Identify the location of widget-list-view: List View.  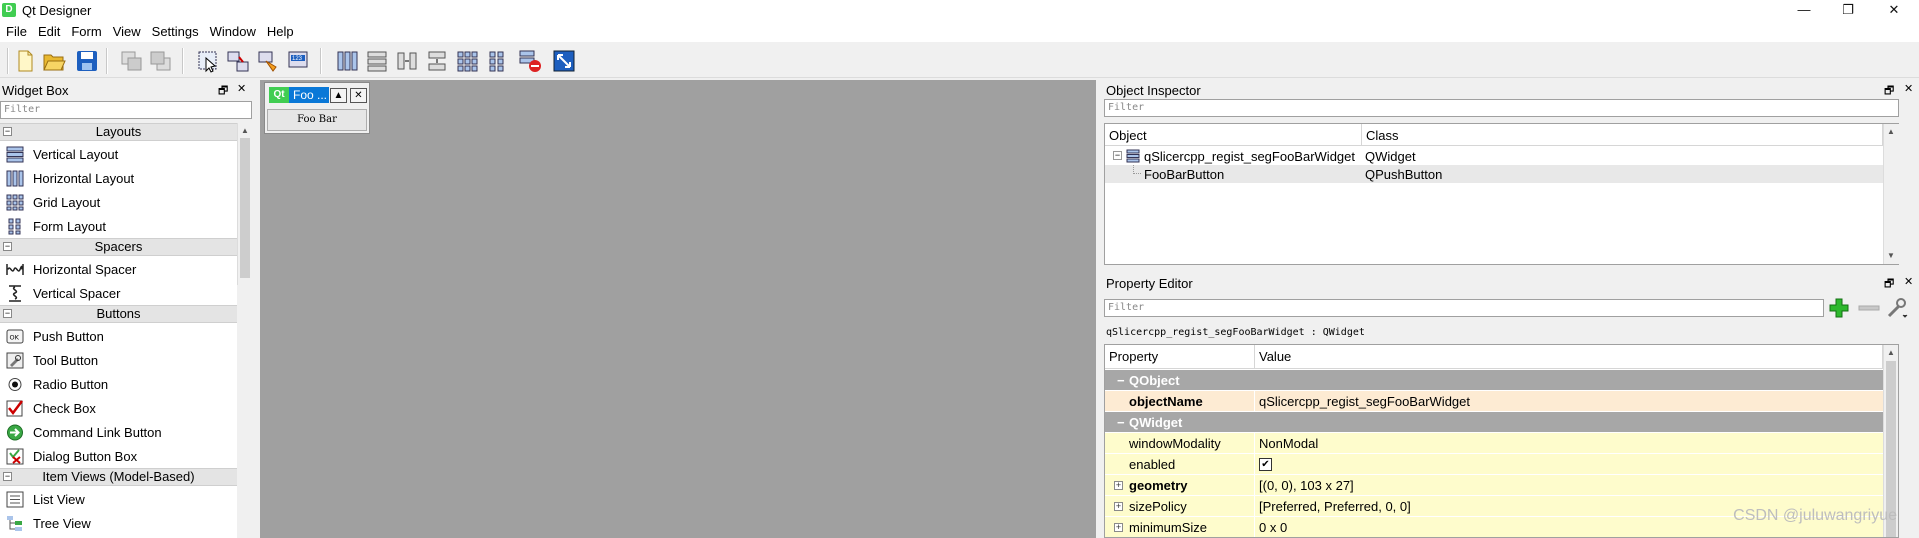
(118, 499).